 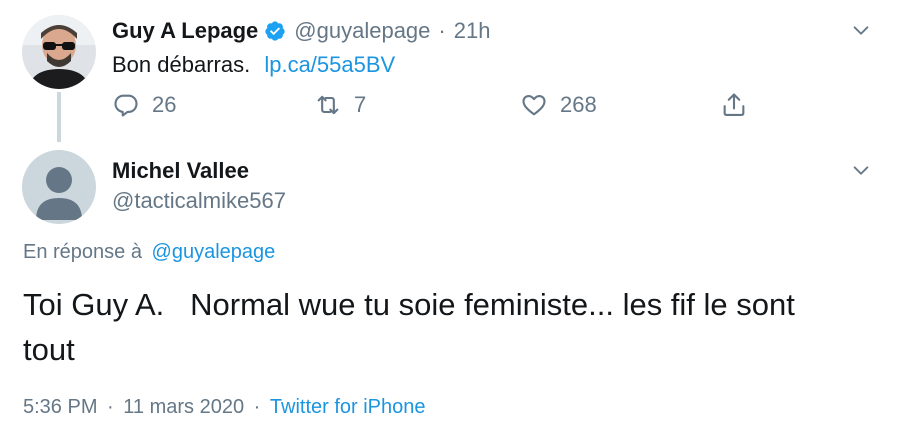 What do you see at coordinates (49, 349) in the screenshot?
I see `tweet-text-line: tout` at bounding box center [49, 349].